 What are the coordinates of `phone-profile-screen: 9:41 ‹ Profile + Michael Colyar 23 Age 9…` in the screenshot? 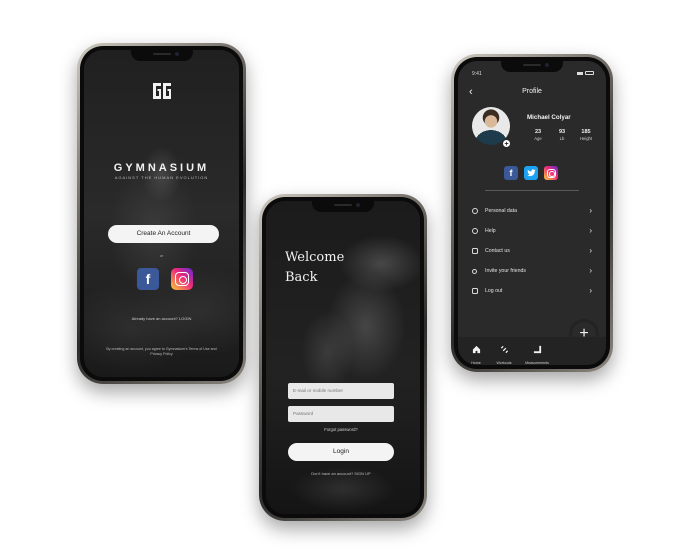 It's located at (532, 213).